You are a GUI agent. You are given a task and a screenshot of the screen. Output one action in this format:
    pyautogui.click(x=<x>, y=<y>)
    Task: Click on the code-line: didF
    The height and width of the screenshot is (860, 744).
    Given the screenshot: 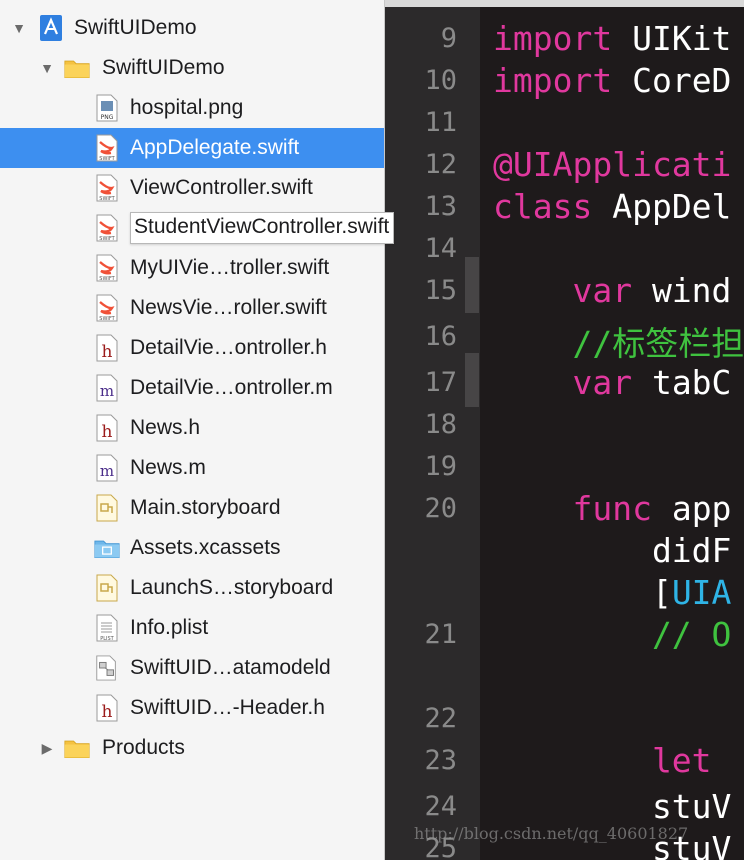 What is the action you would take?
    pyautogui.click(x=612, y=550)
    